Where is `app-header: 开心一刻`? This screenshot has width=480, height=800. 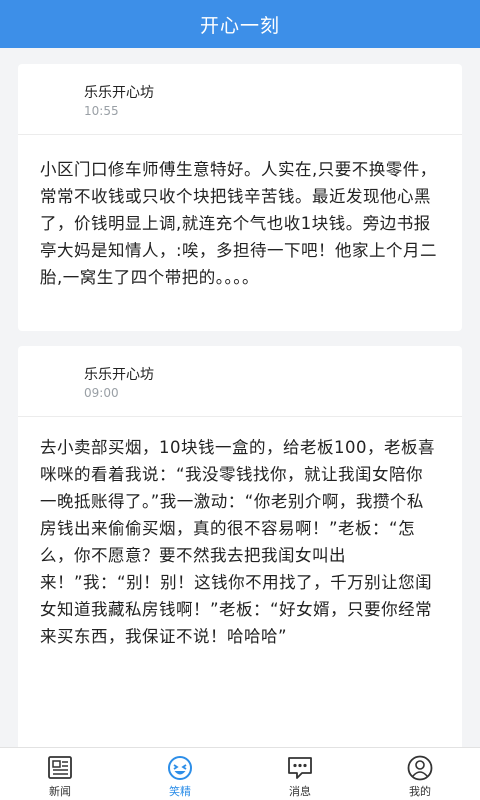
app-header: 开心一刻 is located at coordinates (240, 24).